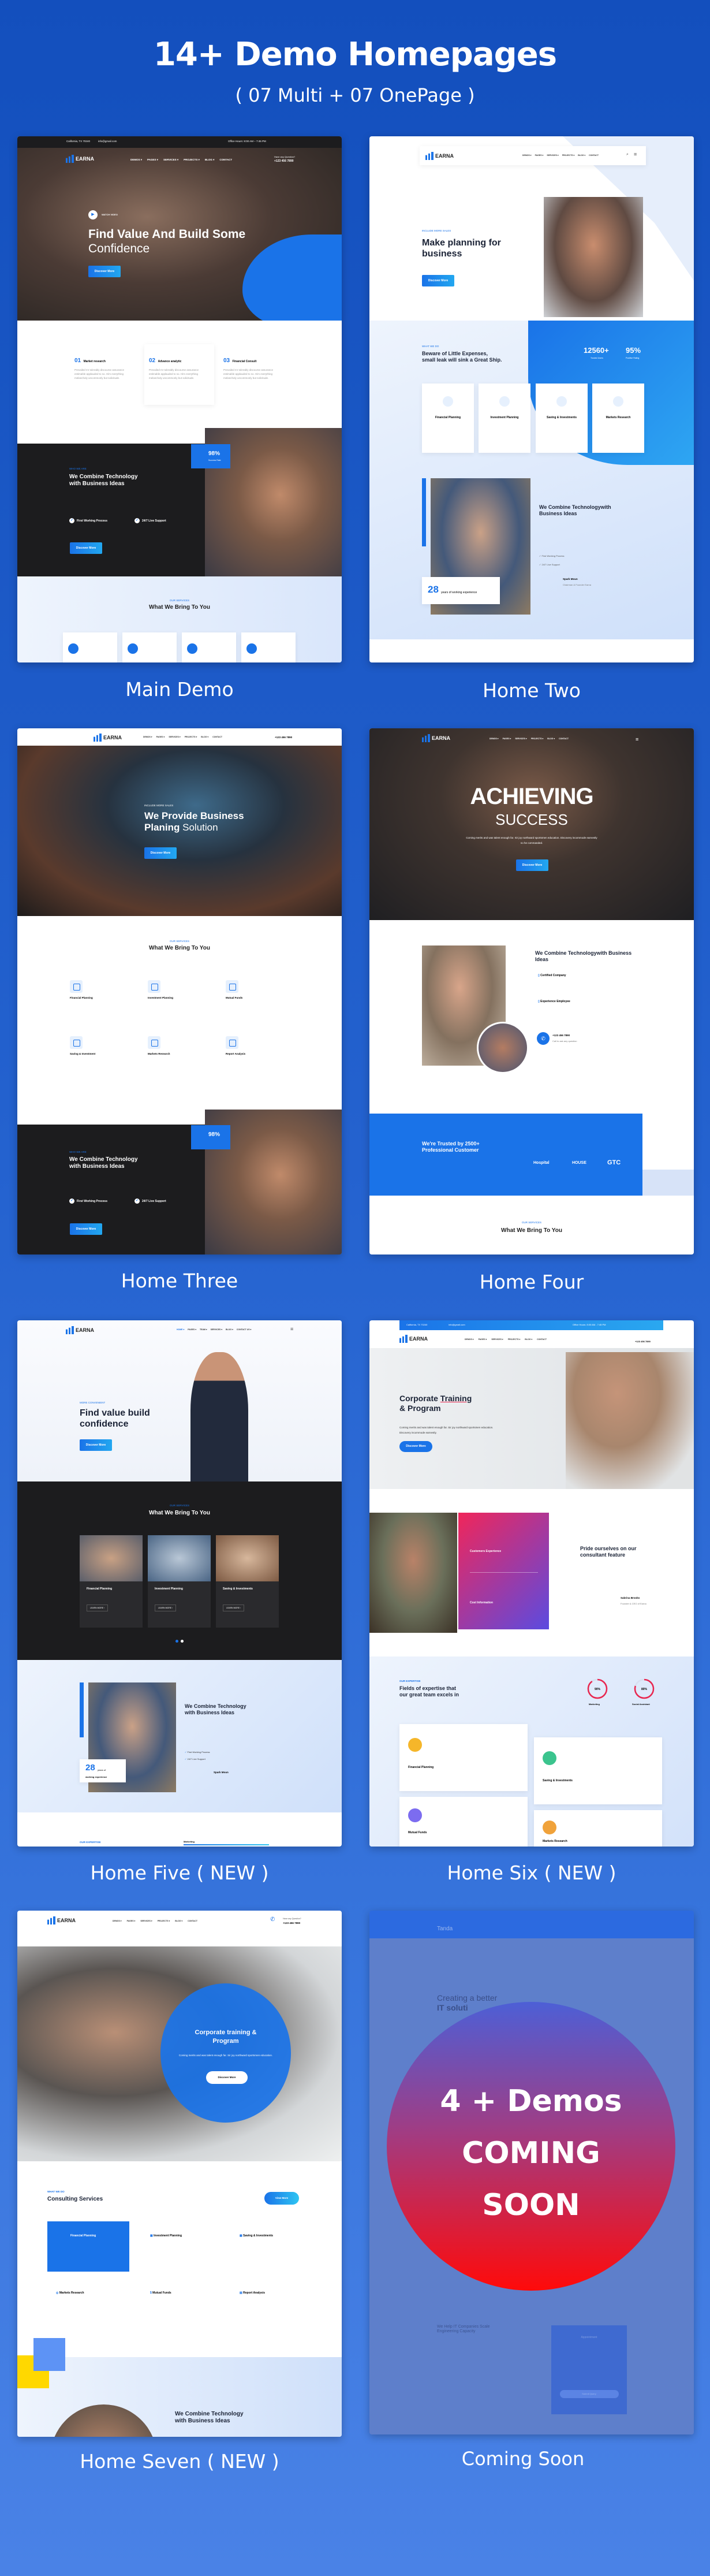 Image resolution: width=710 pixels, height=2576 pixels. Describe the element at coordinates (562, 419) in the screenshot. I see `service-card: Saving & Investments` at that location.